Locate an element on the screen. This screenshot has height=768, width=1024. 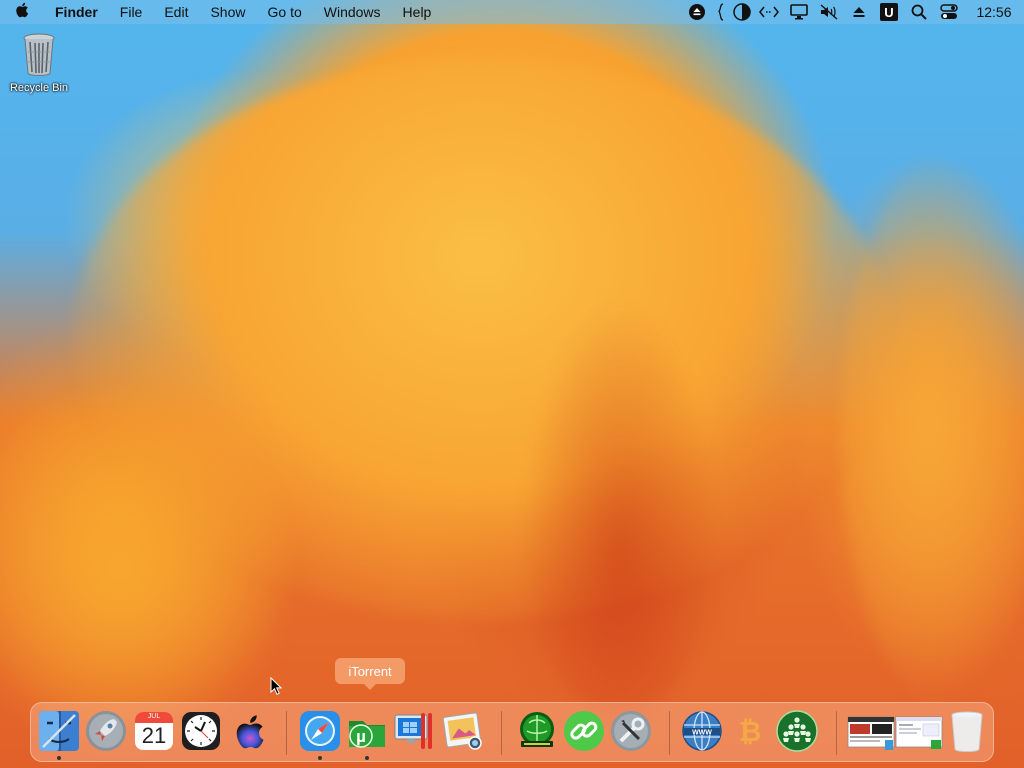
mouse-cursor-icon is located at coordinates (276, 685).